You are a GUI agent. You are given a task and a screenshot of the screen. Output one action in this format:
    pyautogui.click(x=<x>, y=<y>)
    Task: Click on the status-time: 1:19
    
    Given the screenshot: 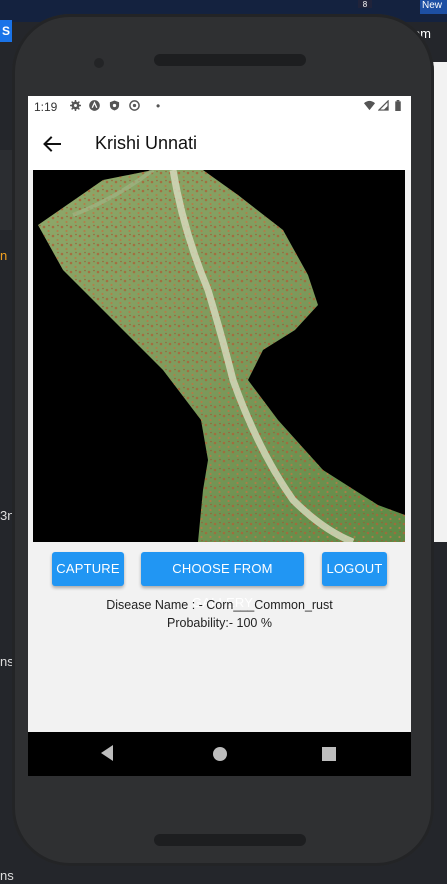 What is the action you would take?
    pyautogui.click(x=46, y=107)
    